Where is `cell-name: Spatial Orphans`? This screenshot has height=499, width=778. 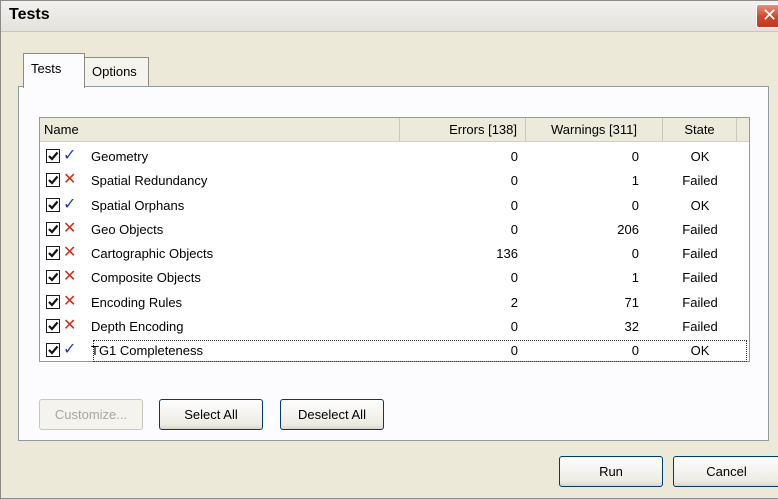
cell-name: Spatial Orphans is located at coordinates (138, 205).